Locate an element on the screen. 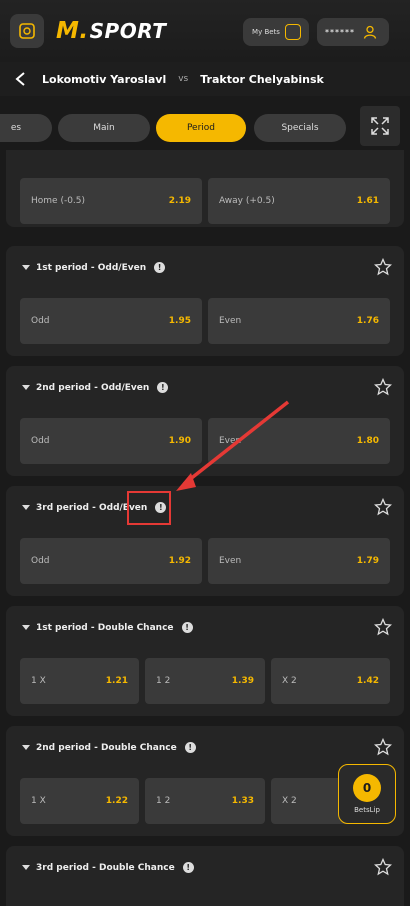 The image size is (410, 906). account-button: ****** is located at coordinates (353, 32).